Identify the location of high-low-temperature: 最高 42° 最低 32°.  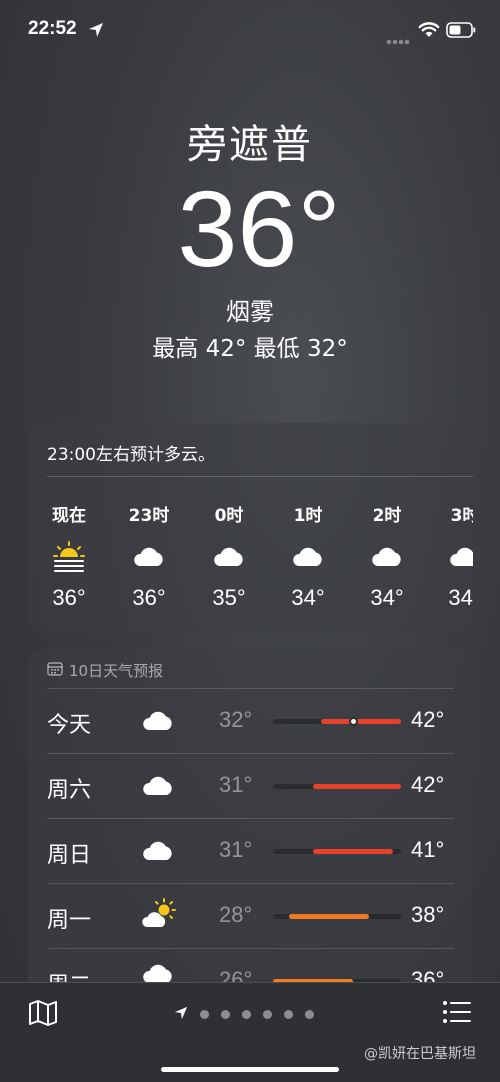
(250, 349).